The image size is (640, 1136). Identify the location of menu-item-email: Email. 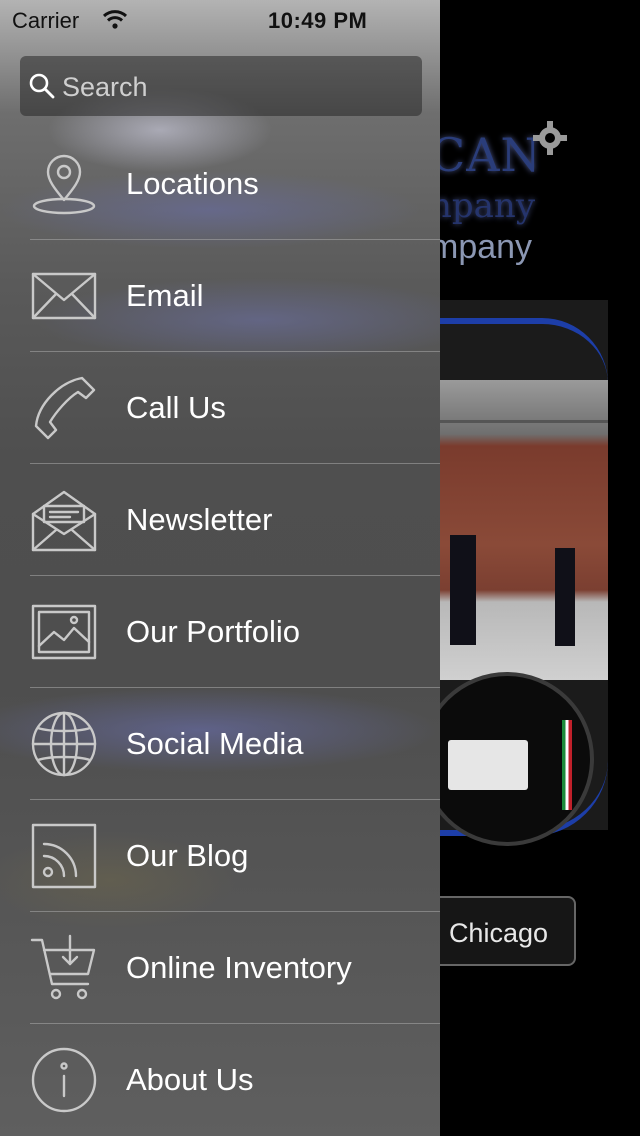
(220, 296).